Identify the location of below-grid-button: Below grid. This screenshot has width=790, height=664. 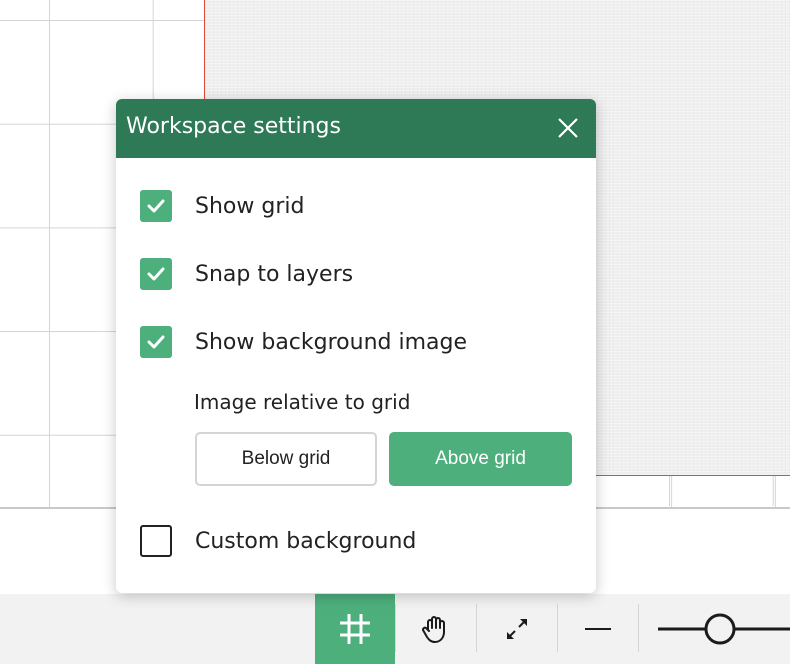
(286, 459).